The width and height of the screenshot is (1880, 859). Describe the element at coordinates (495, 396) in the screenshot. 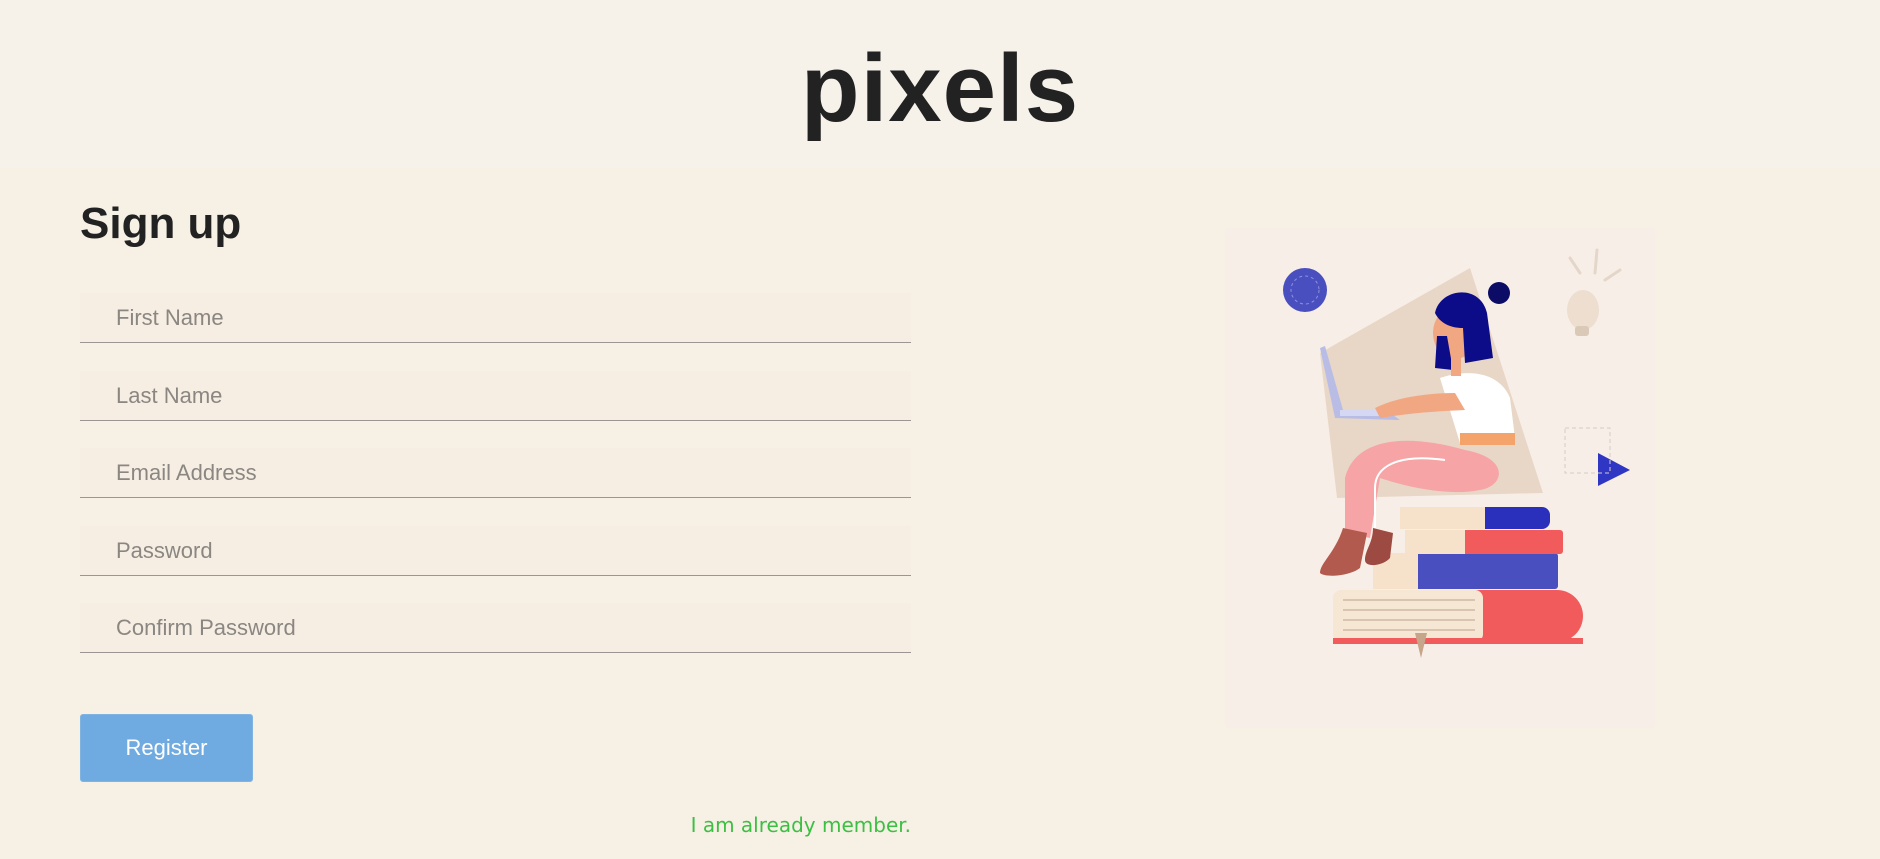

I see `last-name-input` at that location.